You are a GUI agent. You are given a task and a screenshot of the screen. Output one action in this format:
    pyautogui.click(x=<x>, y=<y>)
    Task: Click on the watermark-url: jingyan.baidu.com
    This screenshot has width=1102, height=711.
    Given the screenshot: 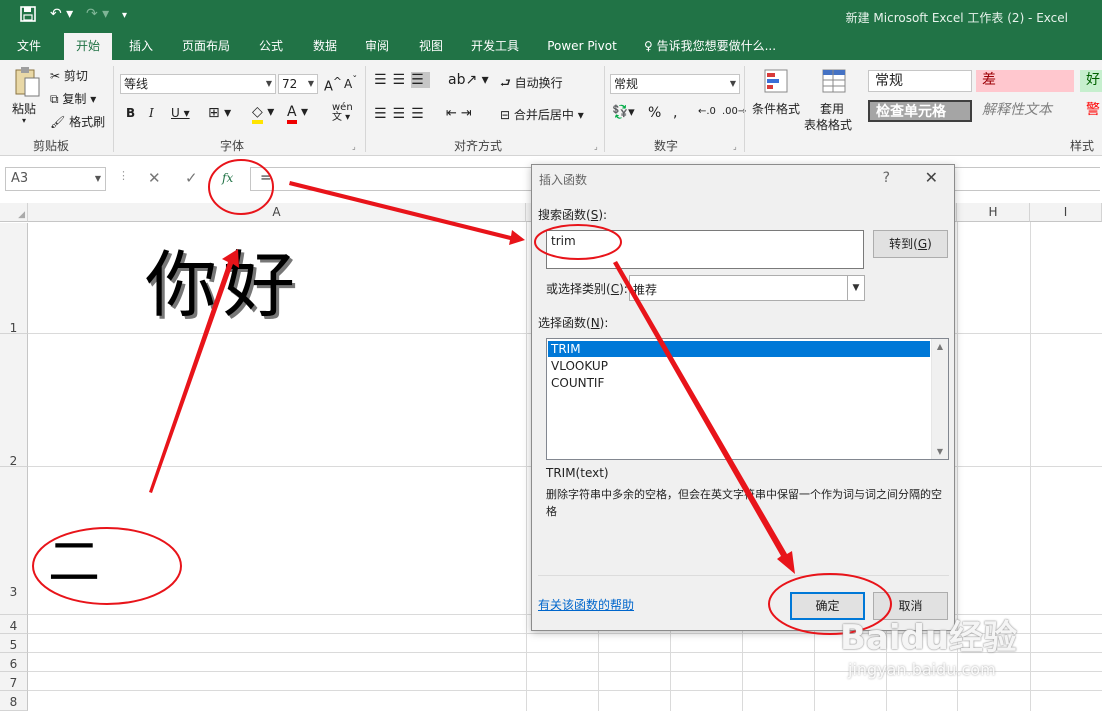 What is the action you would take?
    pyautogui.click(x=922, y=669)
    